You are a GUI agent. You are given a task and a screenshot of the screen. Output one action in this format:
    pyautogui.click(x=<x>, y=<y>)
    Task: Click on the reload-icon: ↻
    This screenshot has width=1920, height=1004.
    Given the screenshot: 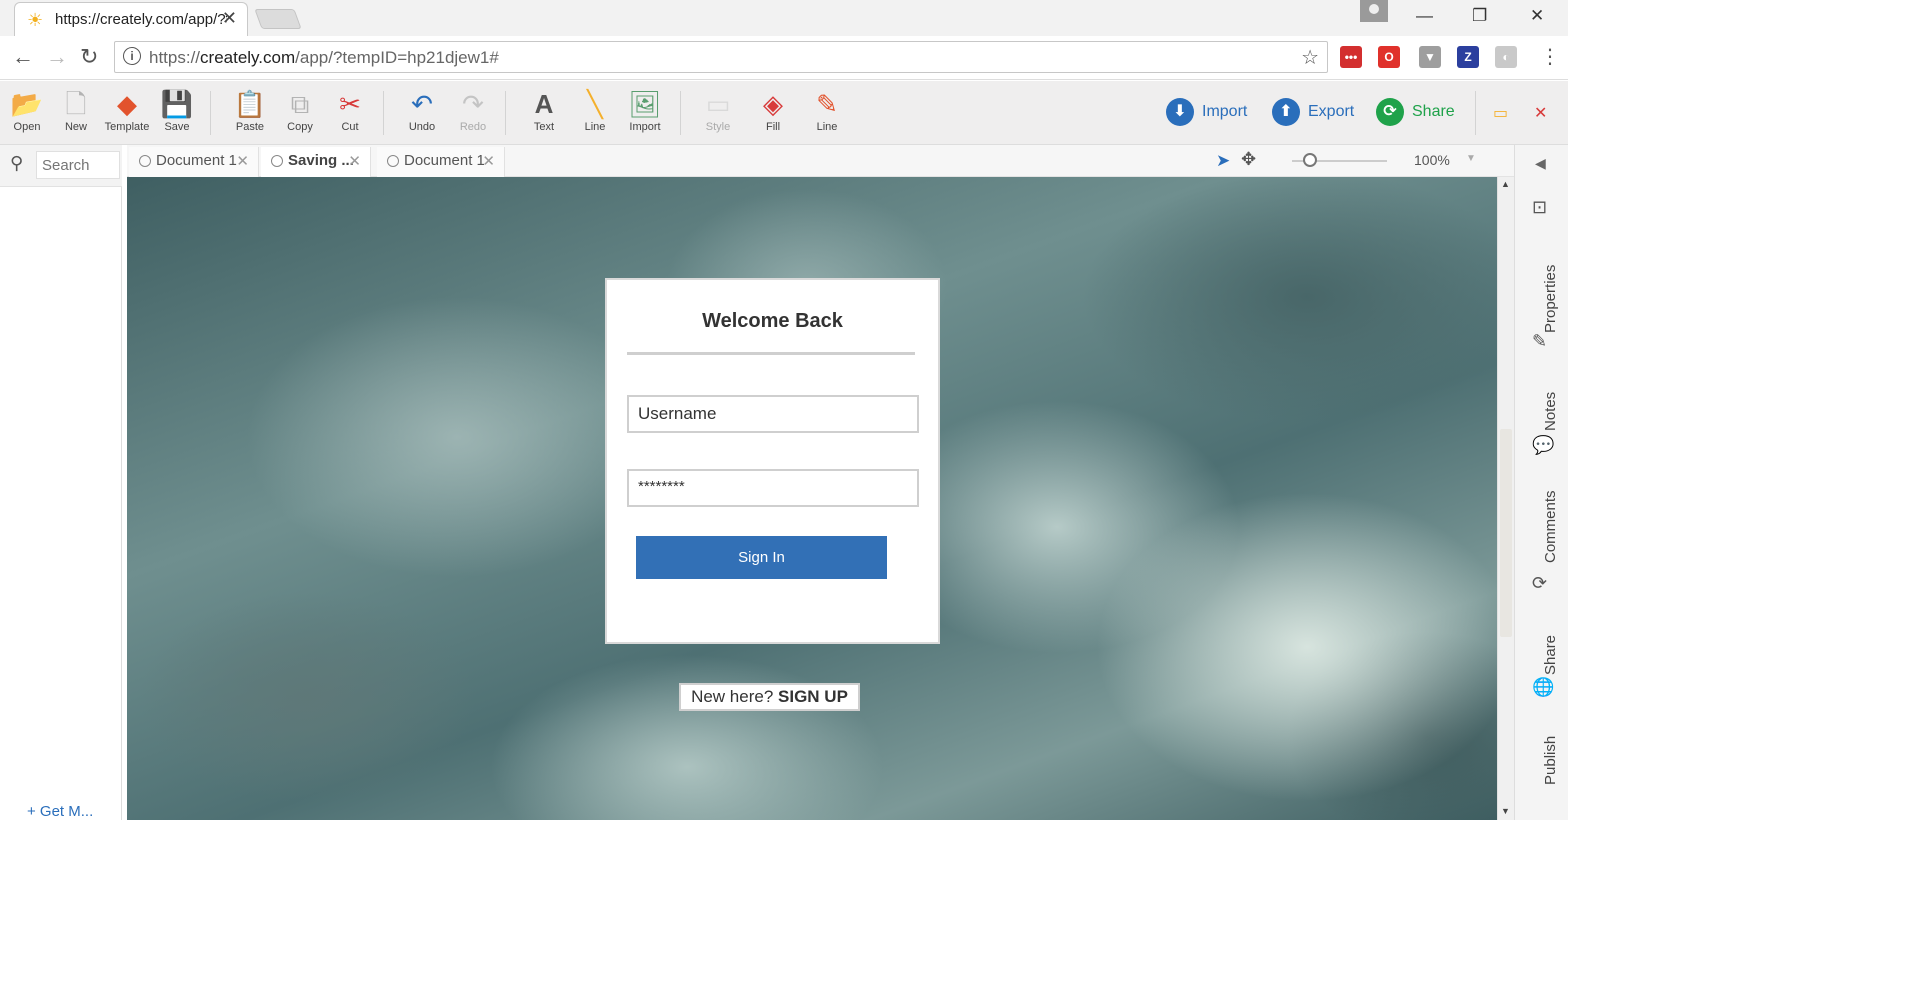 What is the action you would take?
    pyautogui.click(x=89, y=57)
    